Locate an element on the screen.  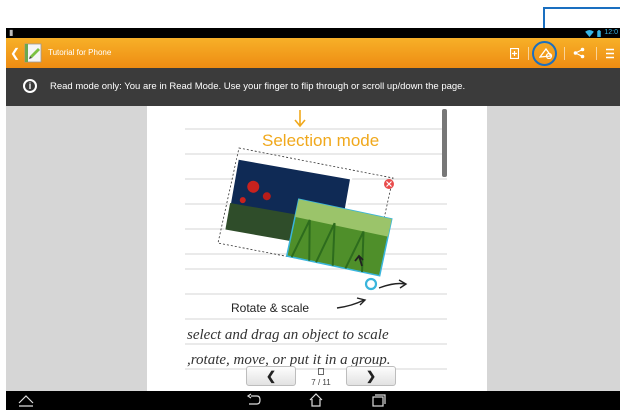
scroll-thumb is located at coordinates (444, 143).